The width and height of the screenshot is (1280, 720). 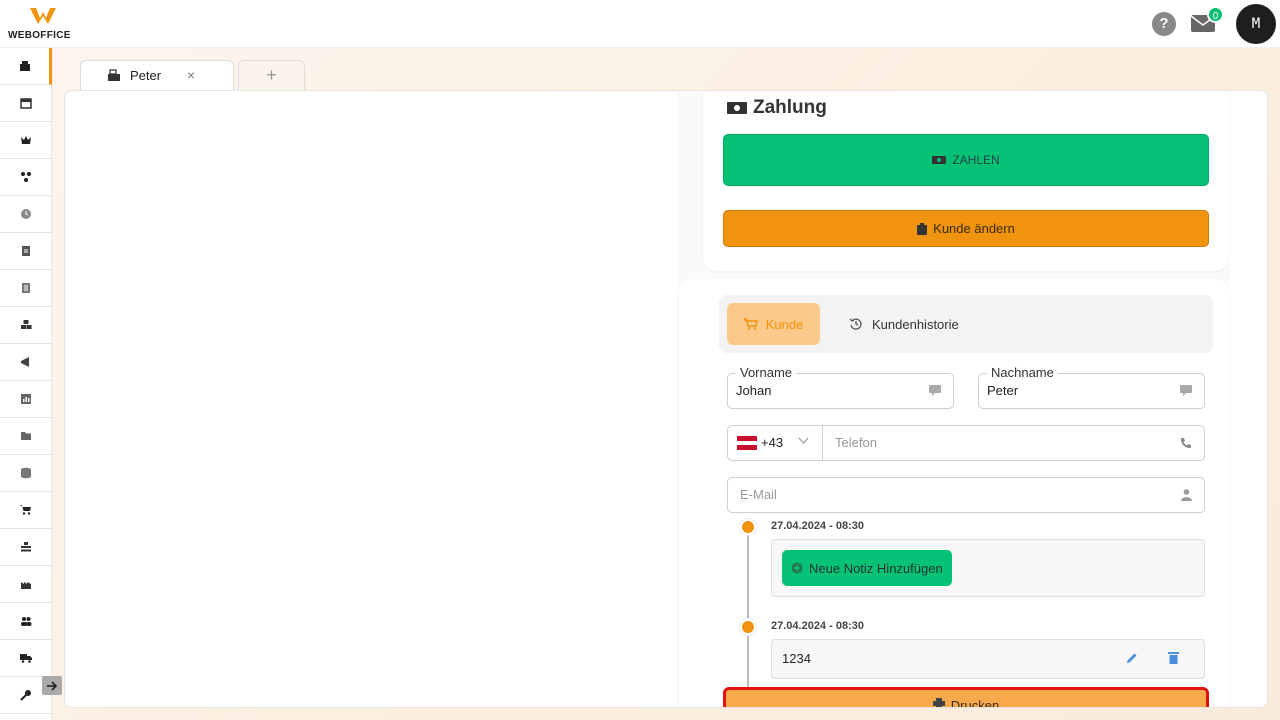 I want to click on tab-history-label: Kundenhistorie, so click(x=915, y=324).